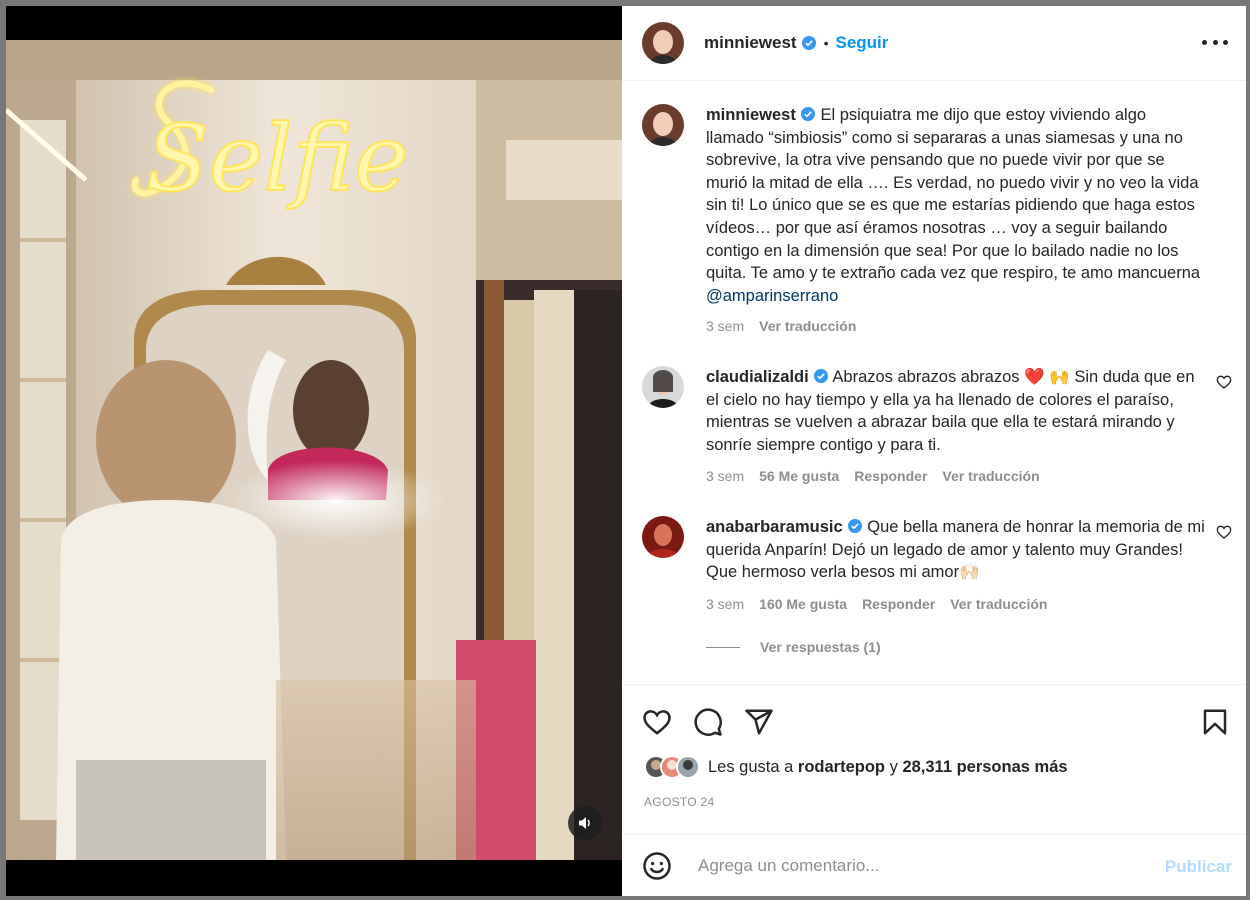 The height and width of the screenshot is (900, 1250). Describe the element at coordinates (751, 115) in the screenshot. I see `caption-username: minniewest` at that location.